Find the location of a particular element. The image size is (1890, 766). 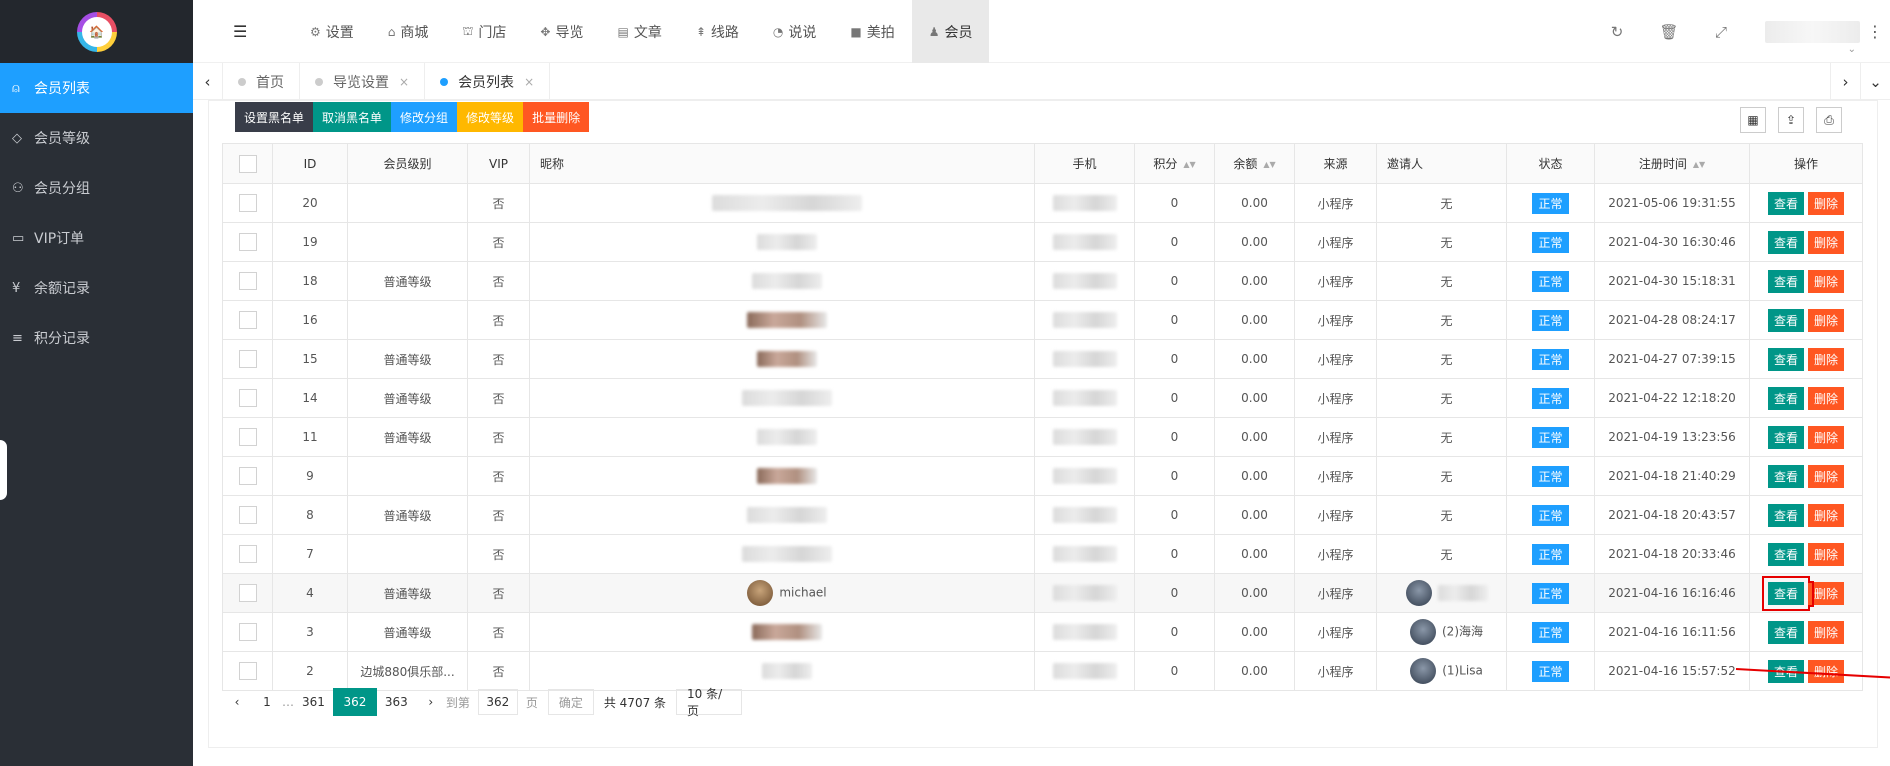

tab-guide-settings: 导览设置 × is located at coordinates (363, 81).